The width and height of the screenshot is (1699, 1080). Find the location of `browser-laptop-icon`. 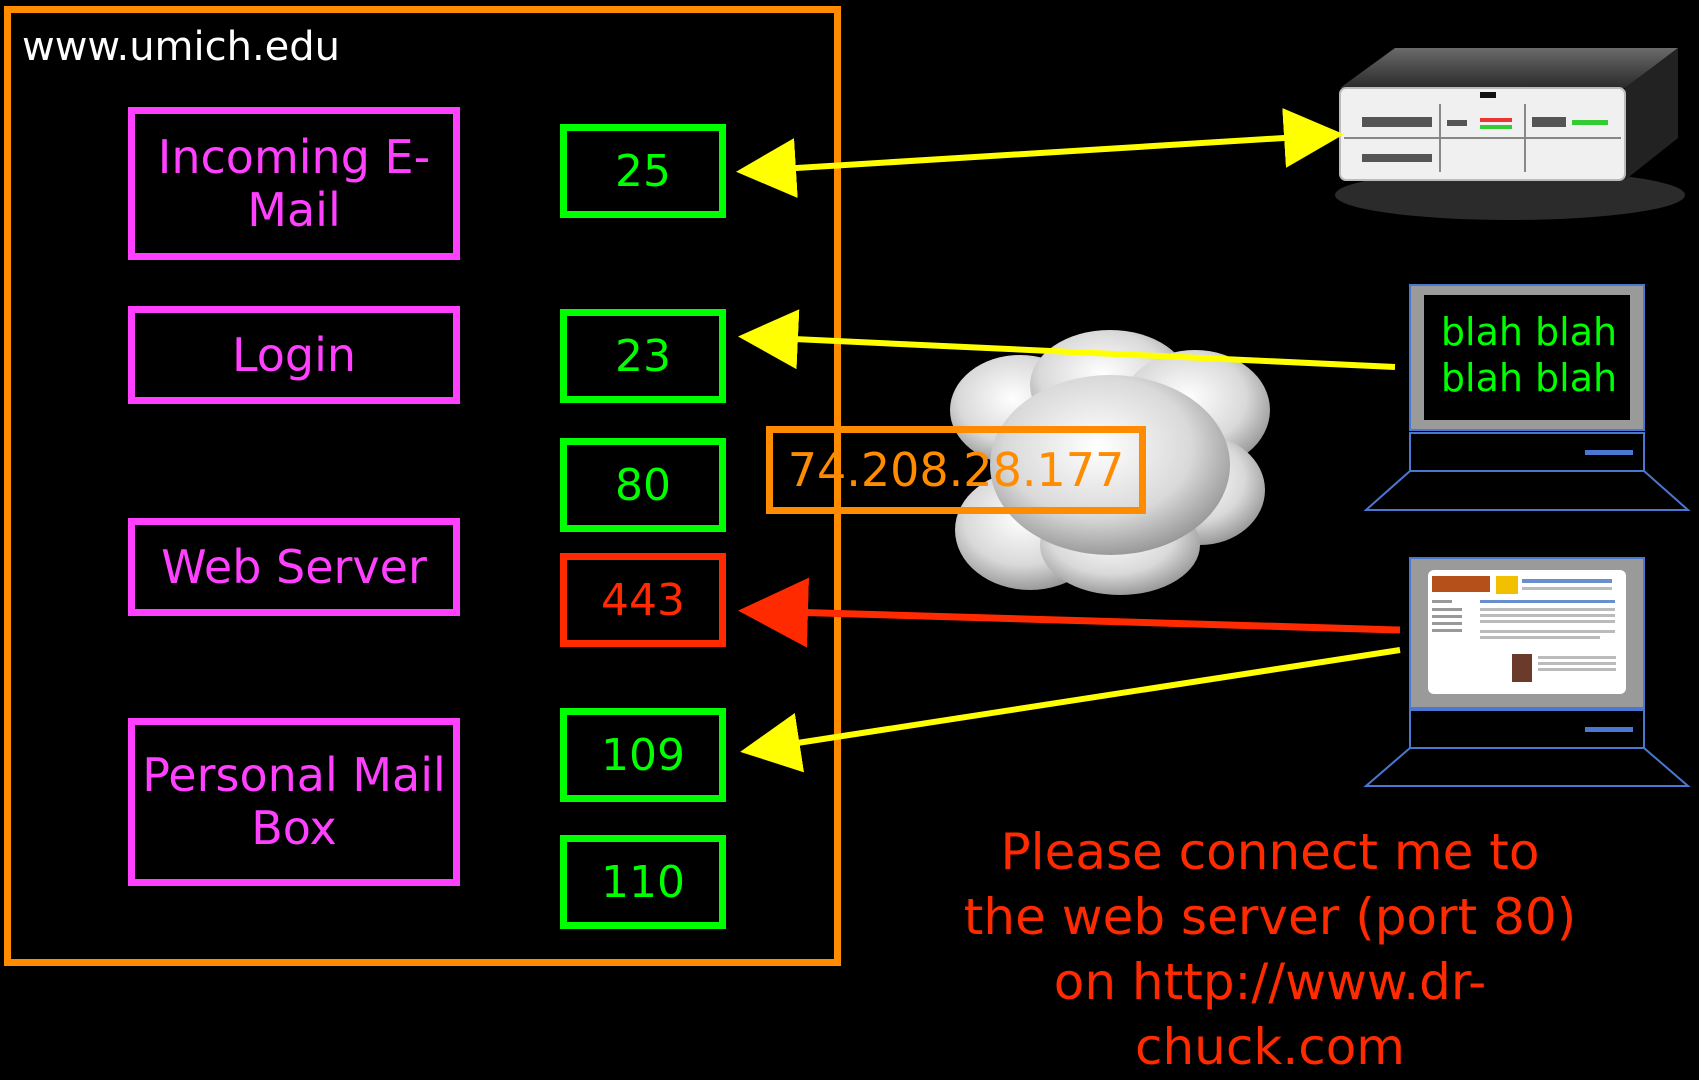

browser-laptop-icon is located at coordinates (1527, 672).